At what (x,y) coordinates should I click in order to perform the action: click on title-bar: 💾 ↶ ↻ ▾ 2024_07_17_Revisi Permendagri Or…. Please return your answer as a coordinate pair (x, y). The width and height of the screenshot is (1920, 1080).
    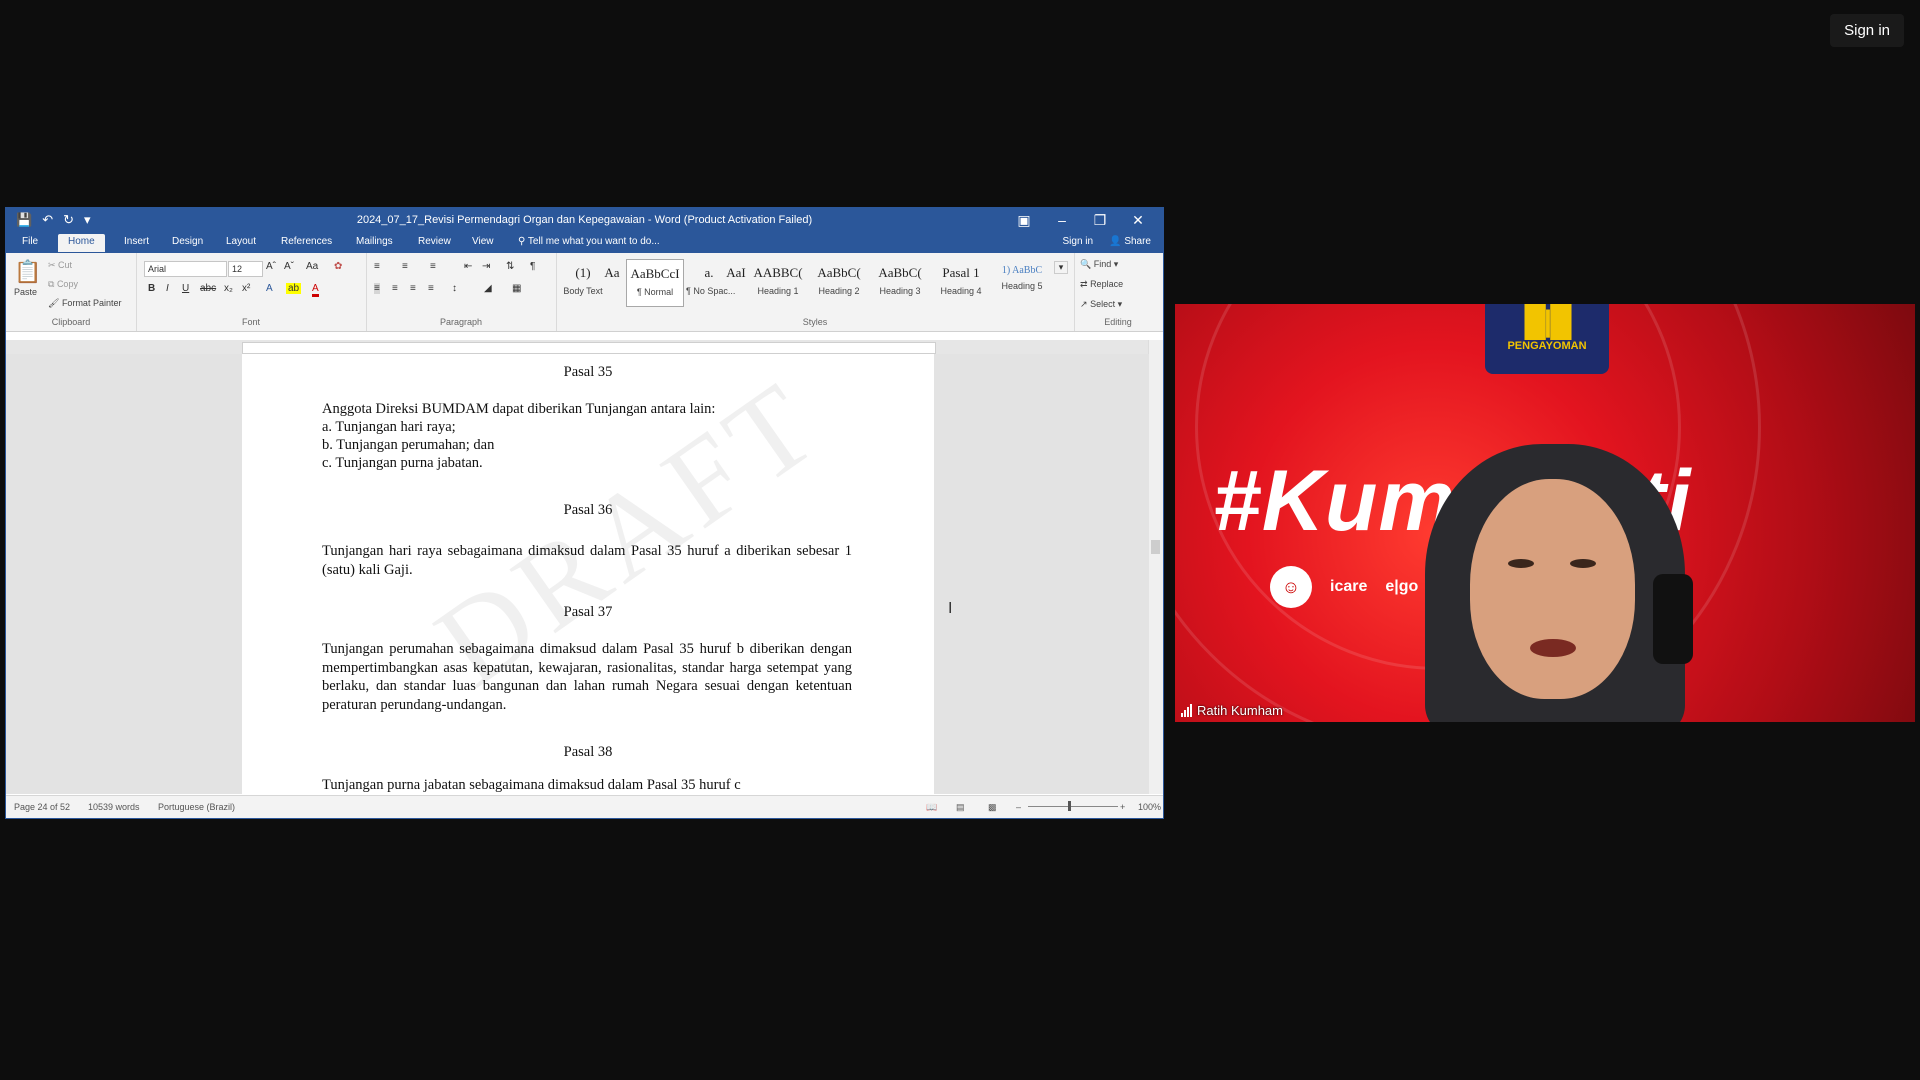
    Looking at the image, I should click on (584, 220).